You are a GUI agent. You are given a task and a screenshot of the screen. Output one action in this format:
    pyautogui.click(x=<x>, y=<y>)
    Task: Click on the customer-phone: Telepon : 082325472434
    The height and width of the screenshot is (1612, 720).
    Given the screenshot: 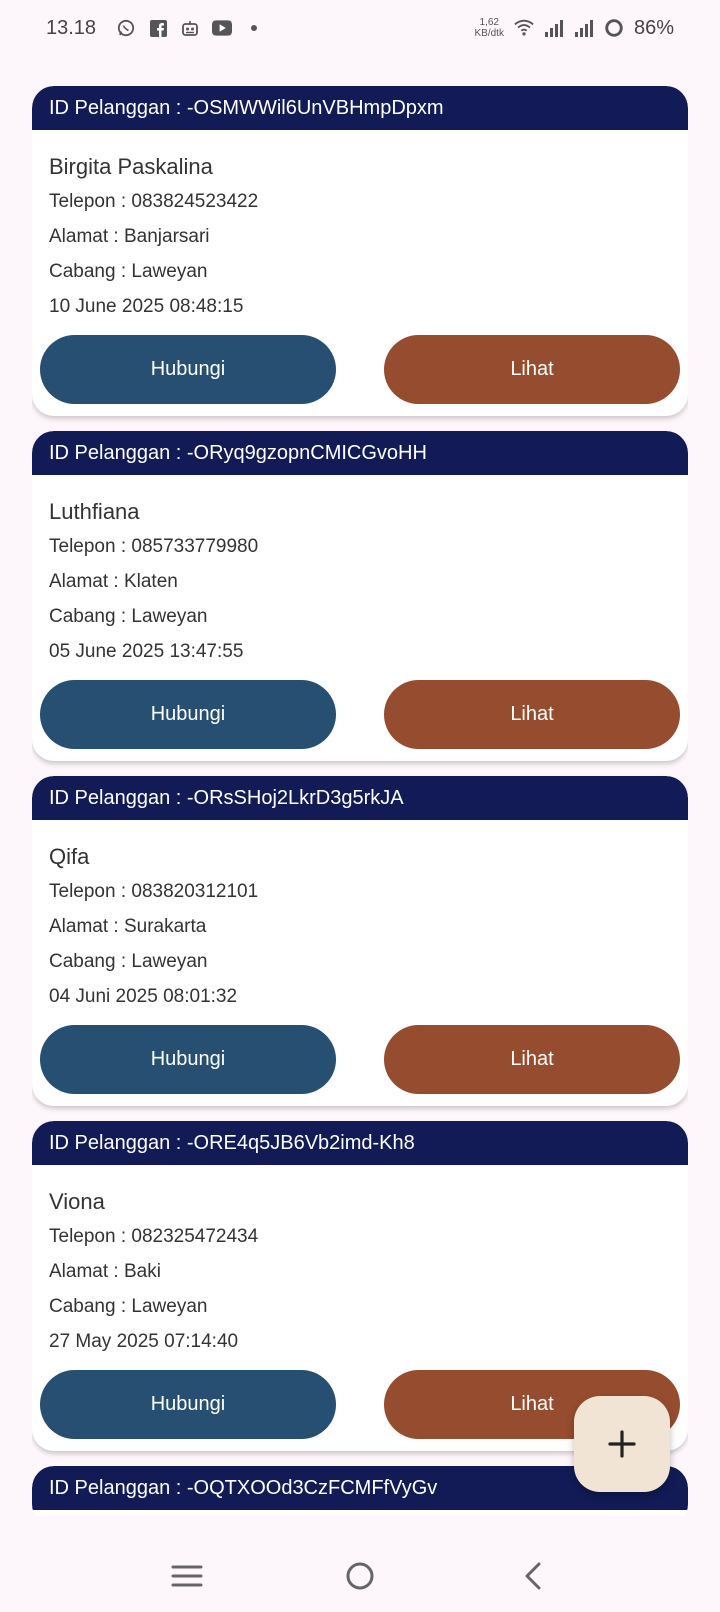 What is the action you would take?
    pyautogui.click(x=154, y=1236)
    